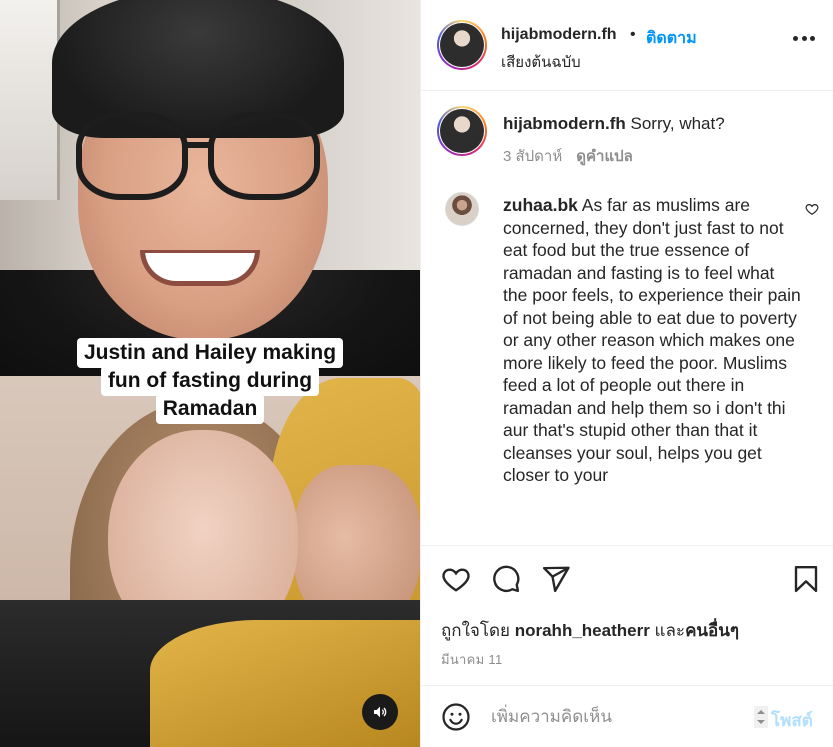 The width and height of the screenshot is (833, 747). I want to click on author-avatar, so click(462, 45).